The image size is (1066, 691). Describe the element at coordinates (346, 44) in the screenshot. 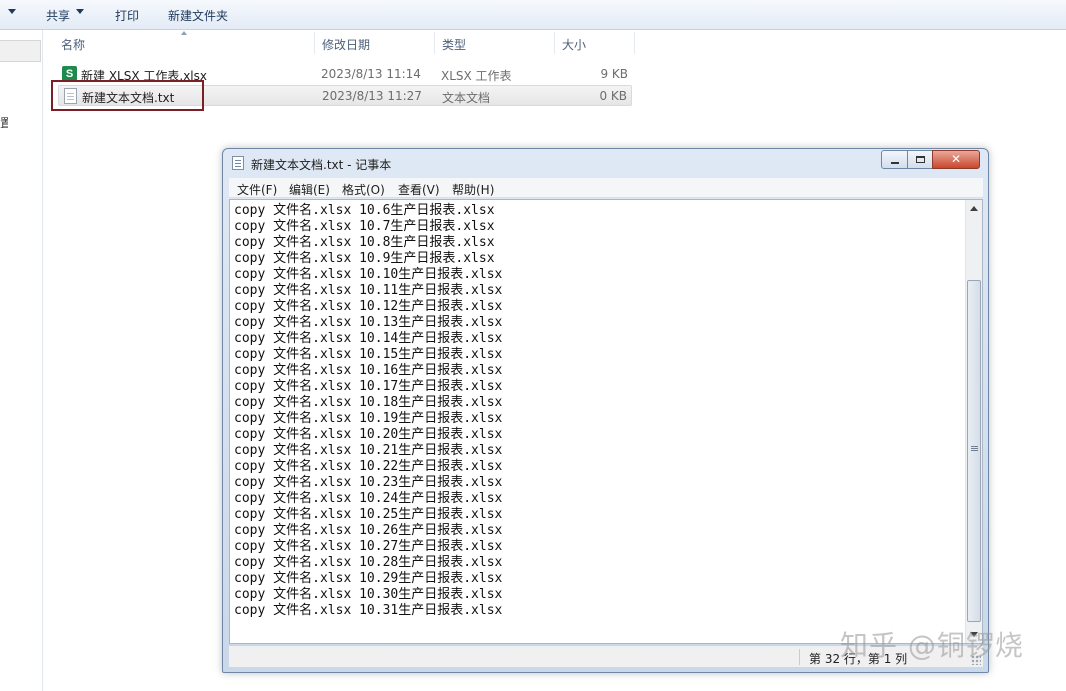

I see `column-header-modified: 修改日期` at that location.